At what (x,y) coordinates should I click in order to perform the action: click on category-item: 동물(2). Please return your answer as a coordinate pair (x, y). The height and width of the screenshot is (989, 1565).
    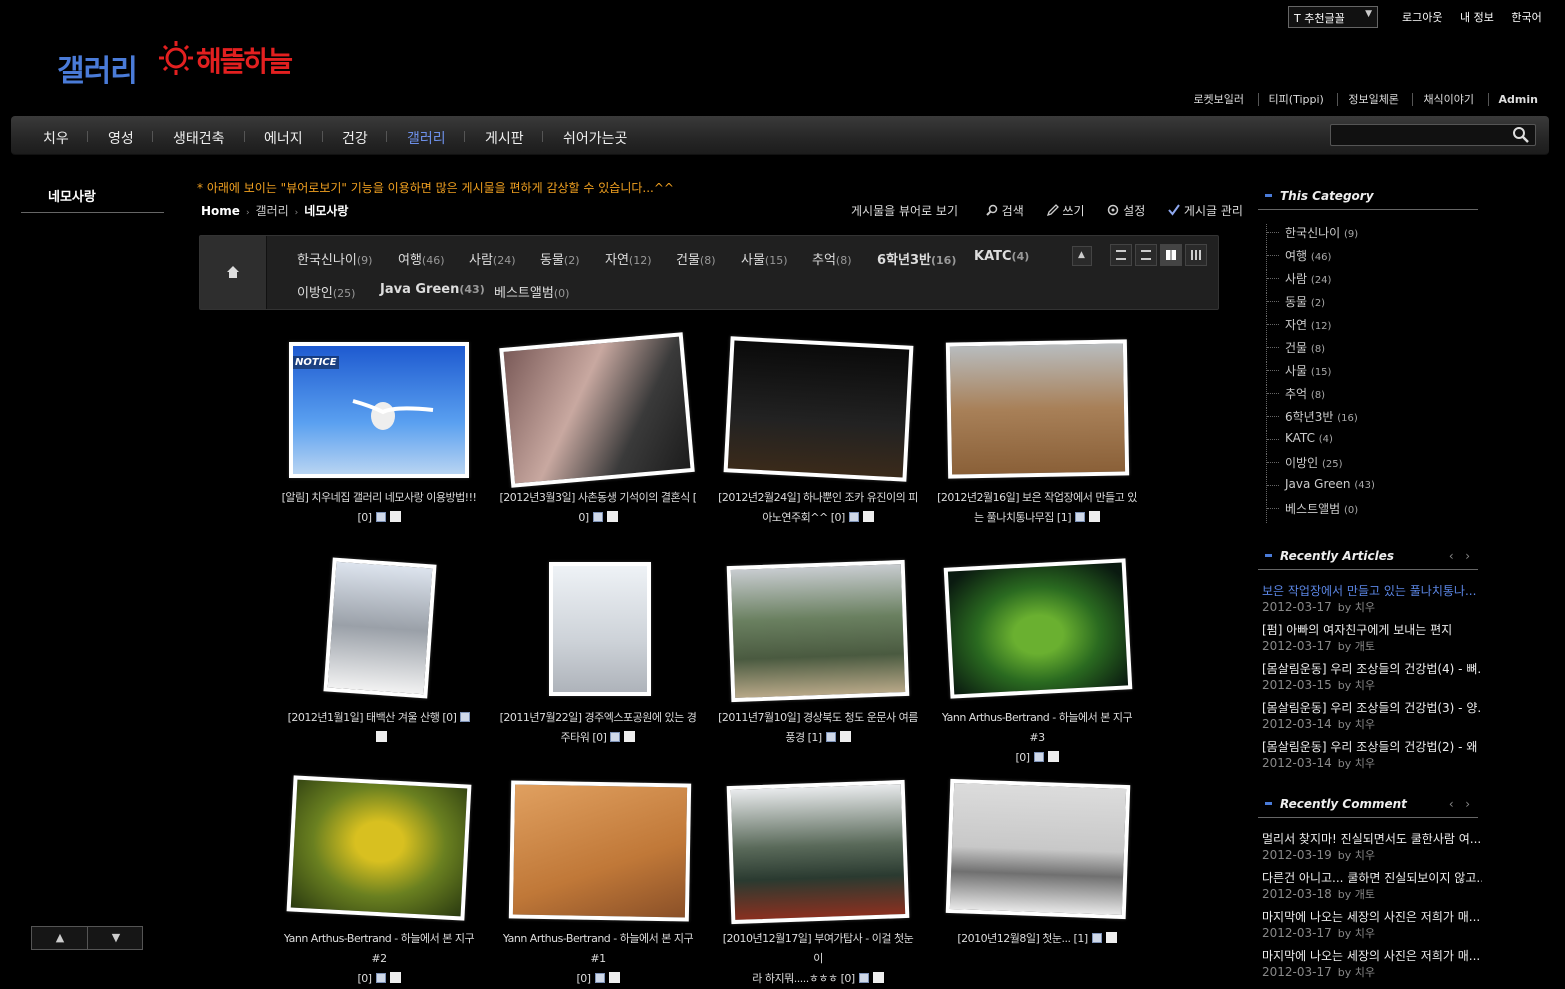
    Looking at the image, I should click on (560, 258).